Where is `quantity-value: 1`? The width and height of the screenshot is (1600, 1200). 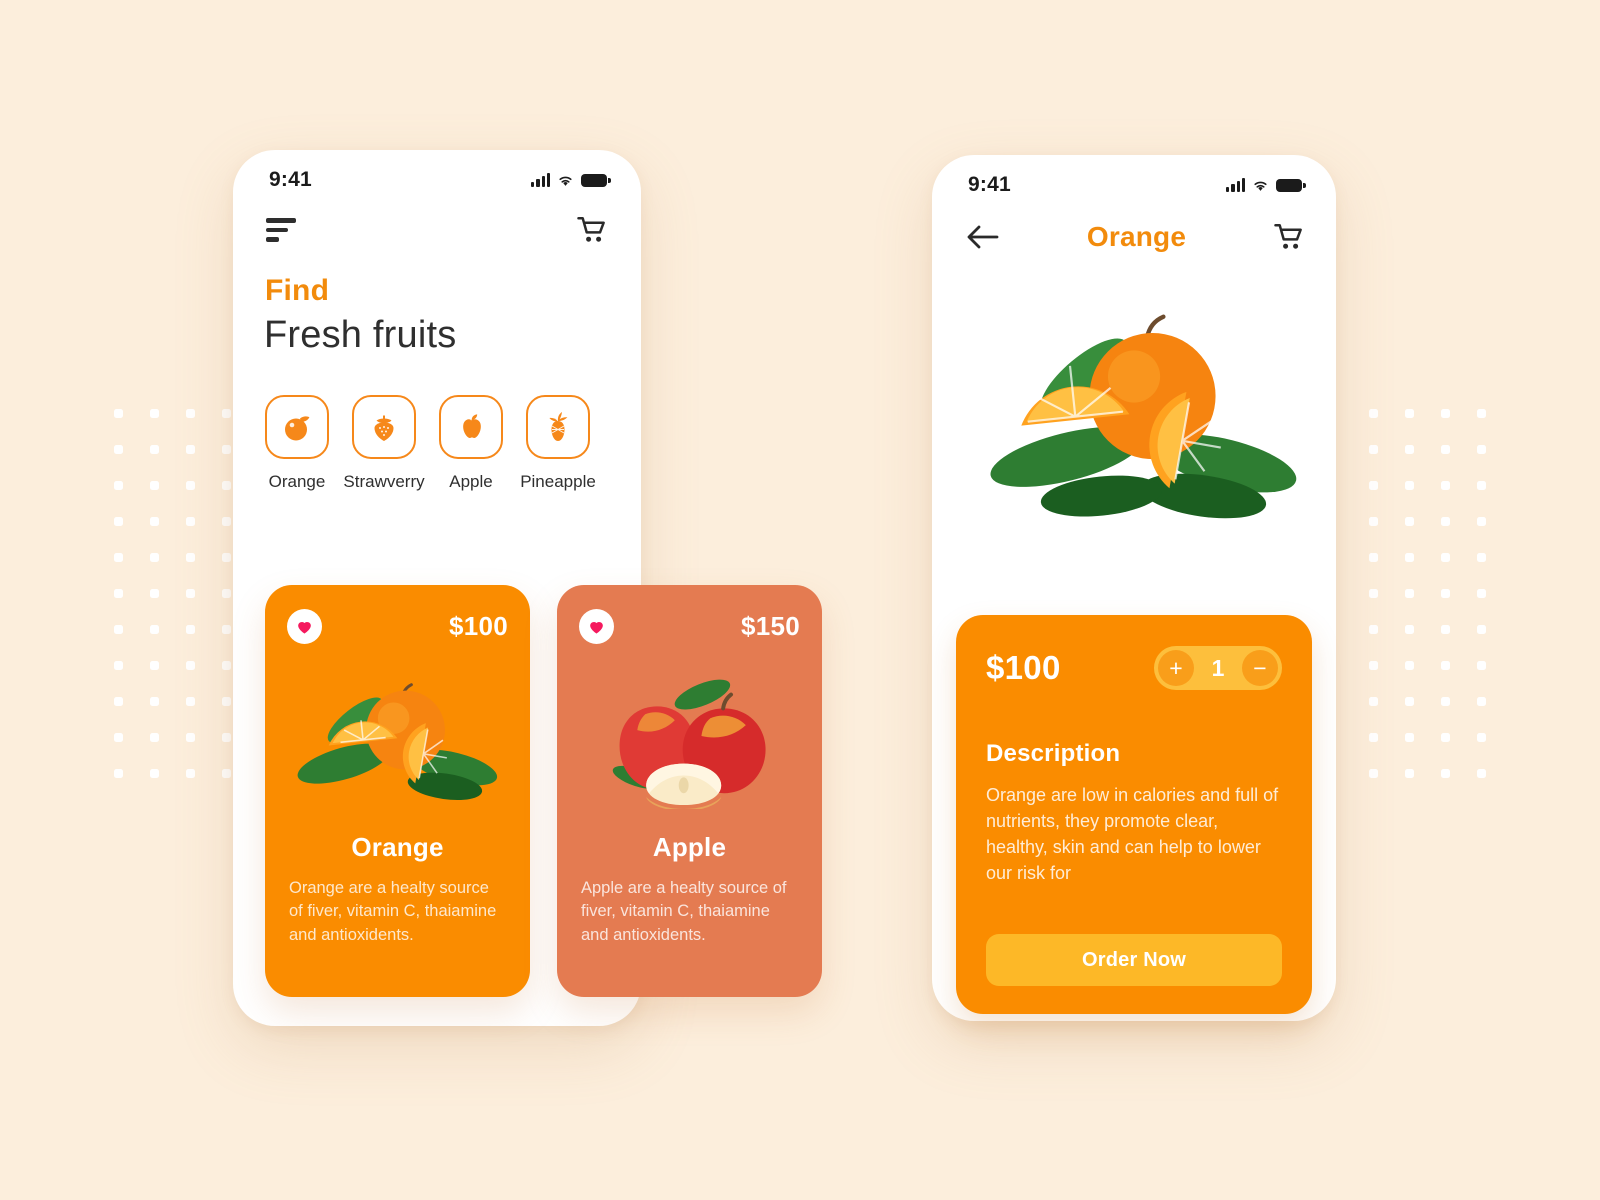 quantity-value: 1 is located at coordinates (1218, 667).